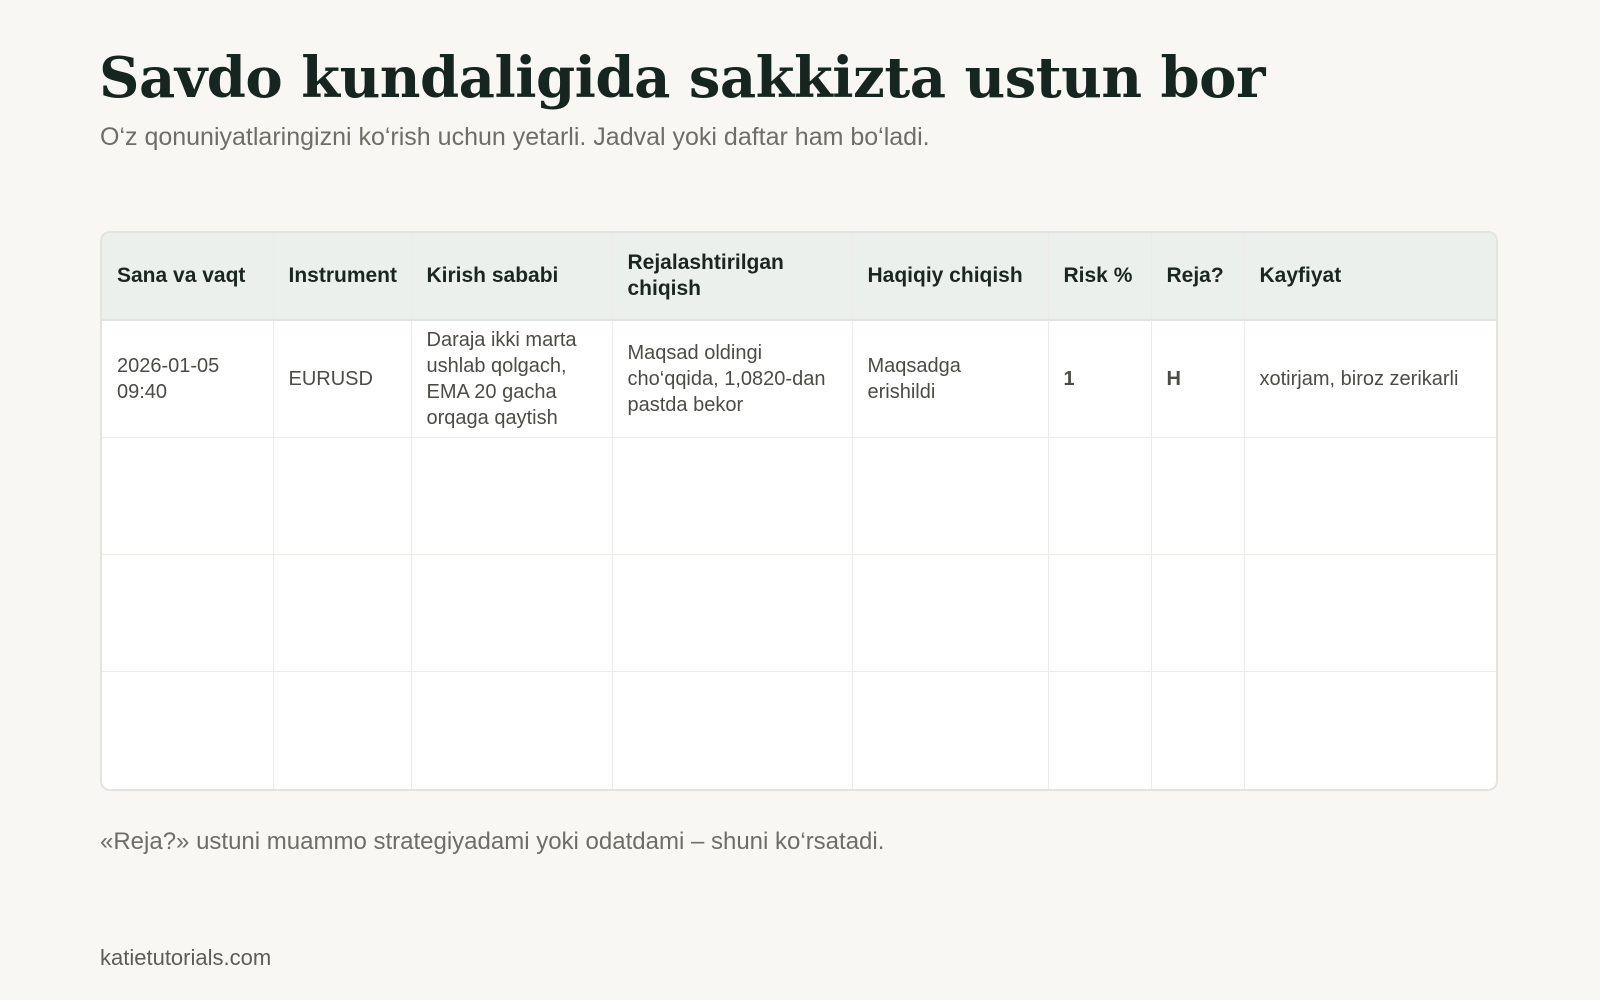  I want to click on column-header-actual-exit: Haqiqiy chiqish, so click(950, 277).